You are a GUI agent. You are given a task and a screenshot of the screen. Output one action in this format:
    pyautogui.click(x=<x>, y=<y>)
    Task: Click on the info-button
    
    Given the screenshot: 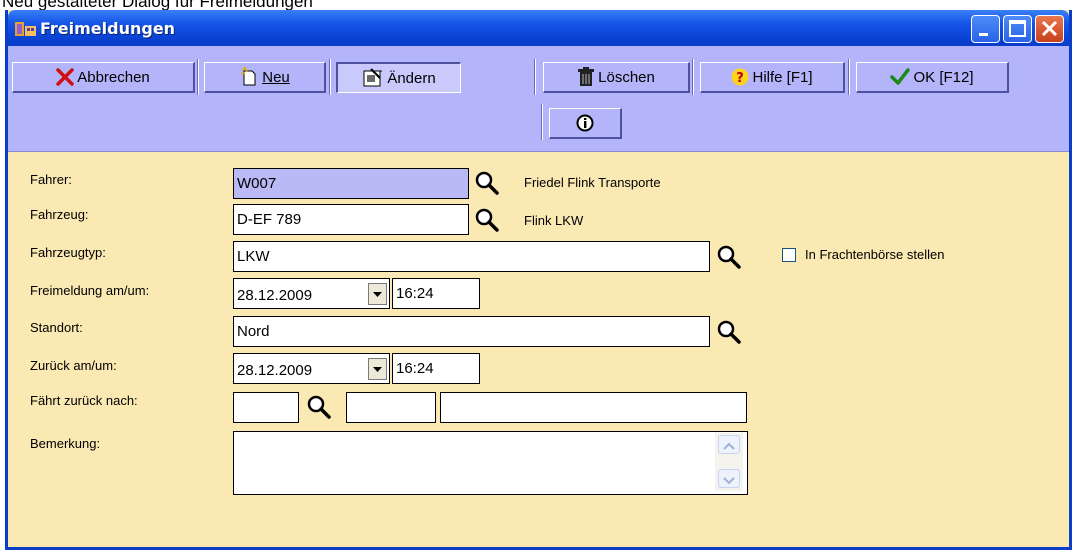 What is the action you would take?
    pyautogui.click(x=585, y=123)
    